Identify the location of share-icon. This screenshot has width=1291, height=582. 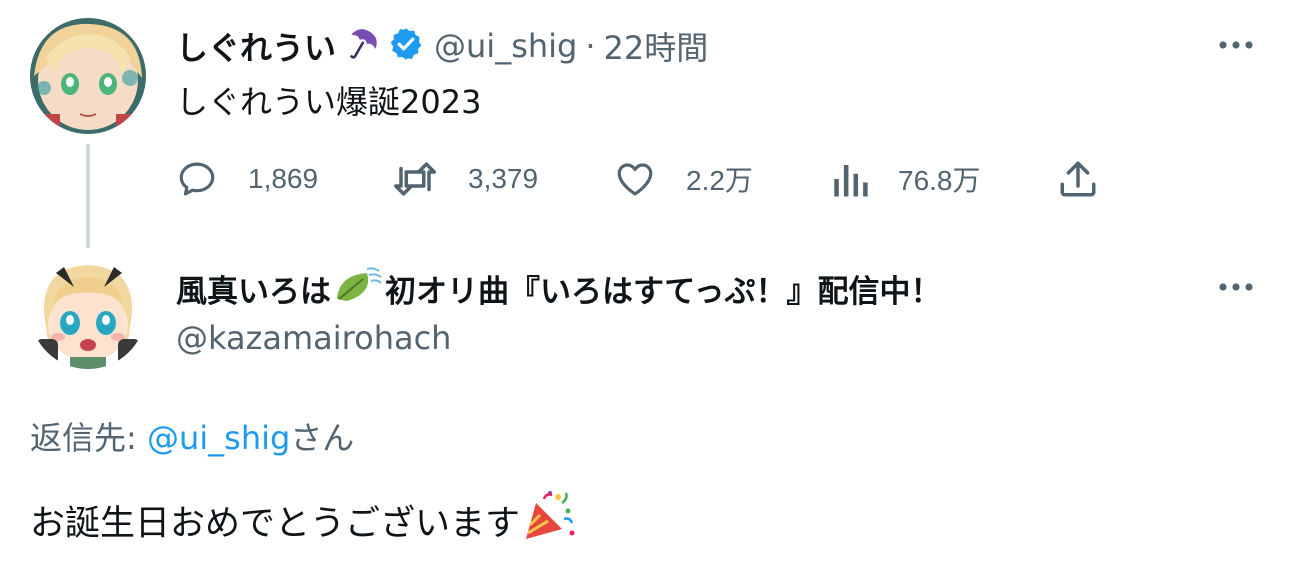
(1078, 179).